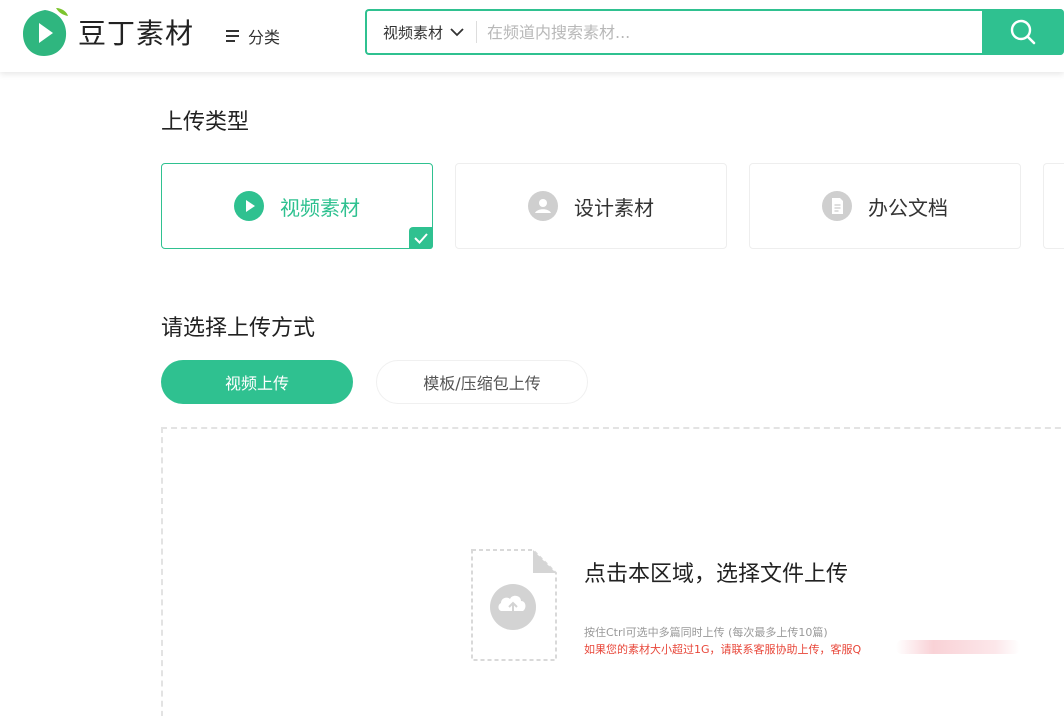  I want to click on logo-leaf-icon, so click(45, 32).